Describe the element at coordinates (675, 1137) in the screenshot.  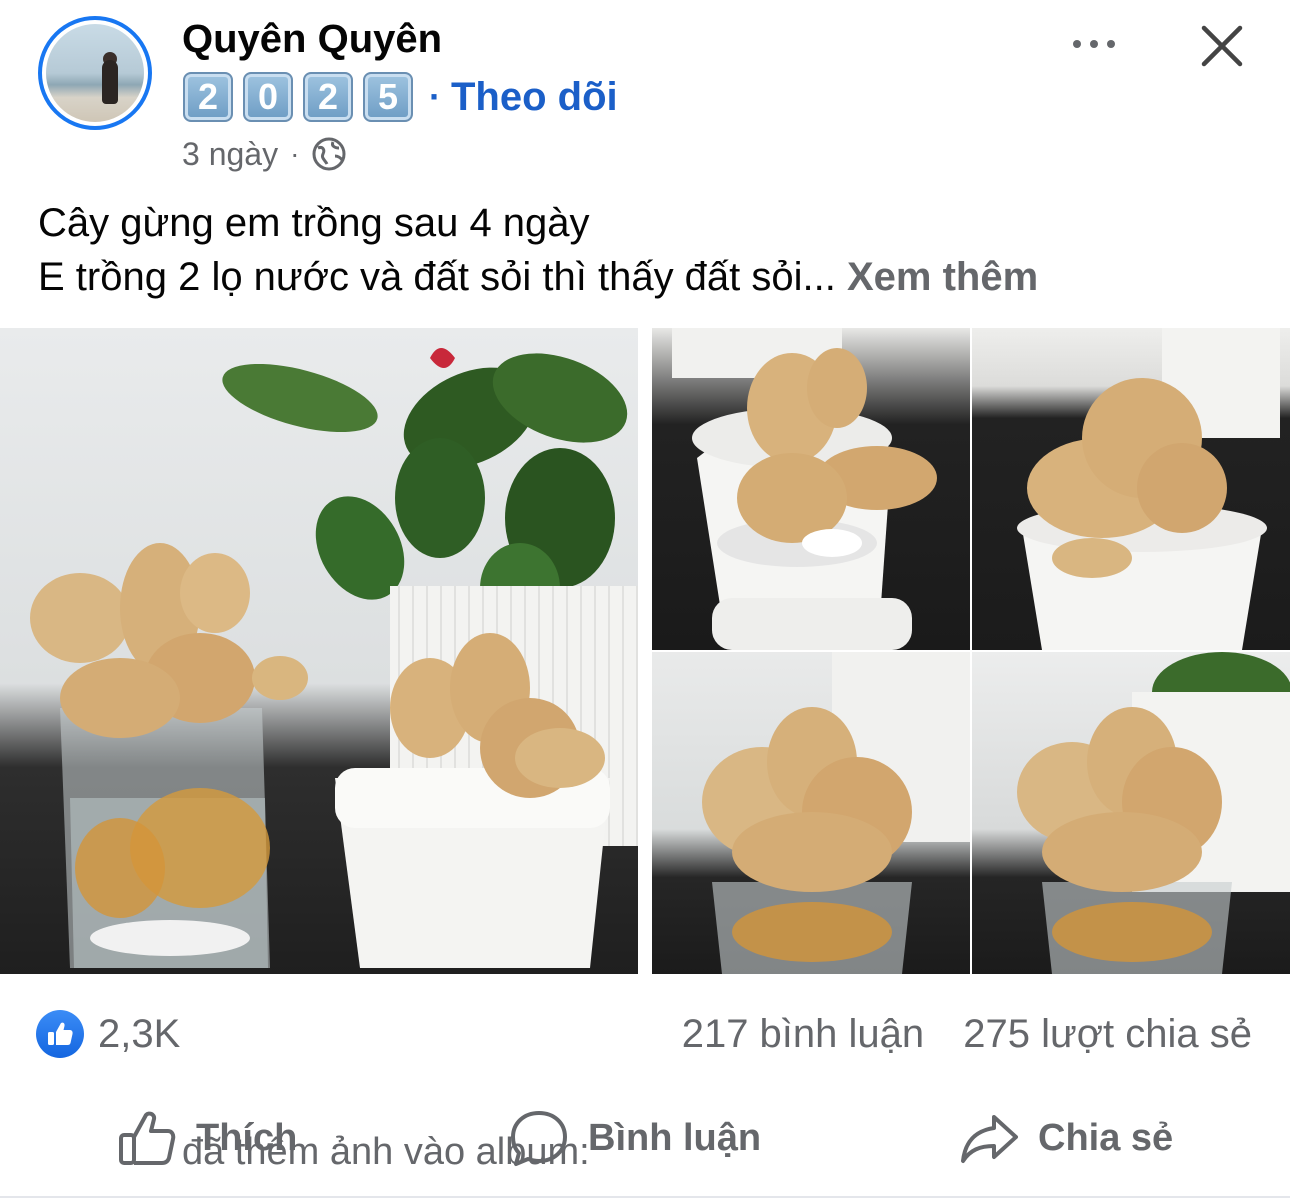
I see `comment-button-label: Bình luận` at that location.